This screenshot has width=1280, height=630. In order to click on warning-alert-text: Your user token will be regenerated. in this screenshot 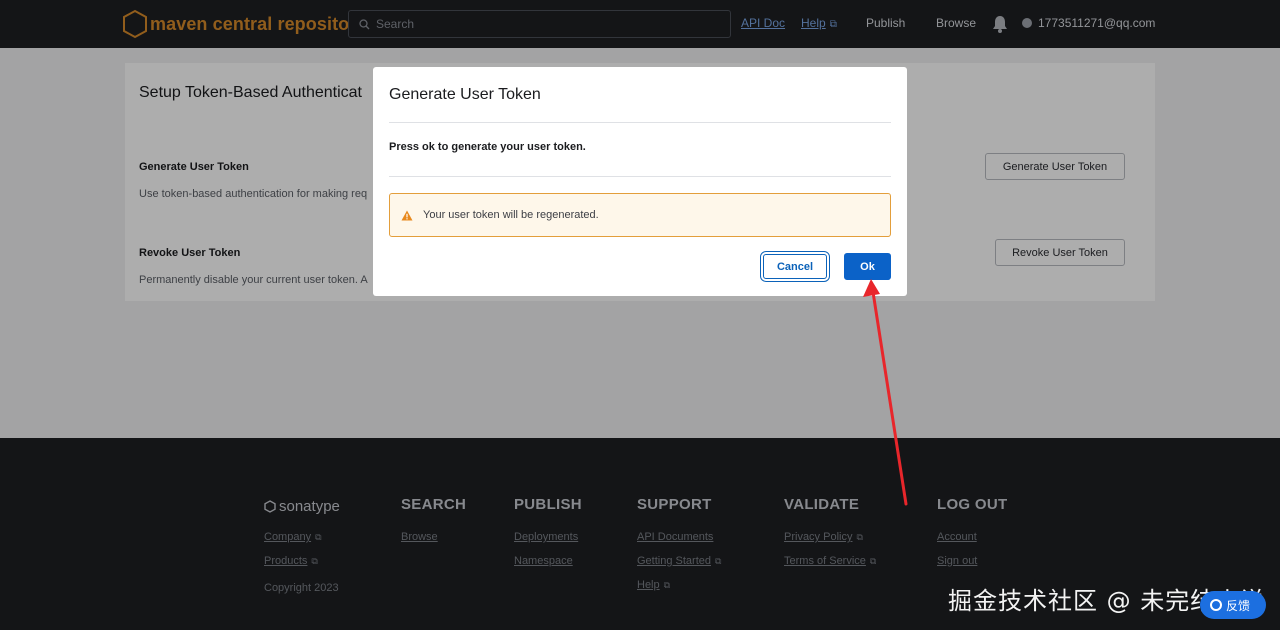, I will do `click(511, 215)`.